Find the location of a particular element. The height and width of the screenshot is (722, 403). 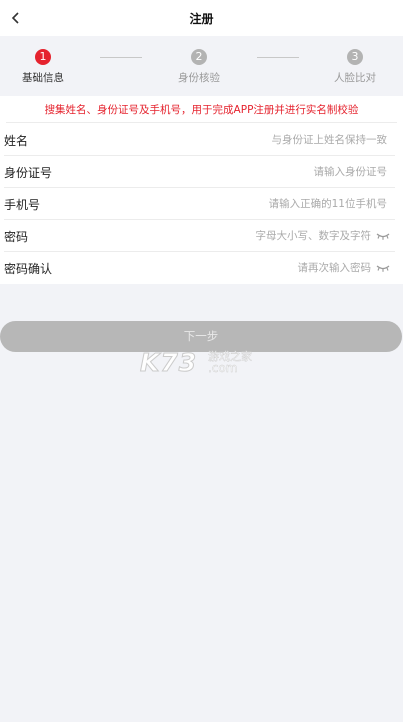

phone-row: 手机号 is located at coordinates (201, 204).